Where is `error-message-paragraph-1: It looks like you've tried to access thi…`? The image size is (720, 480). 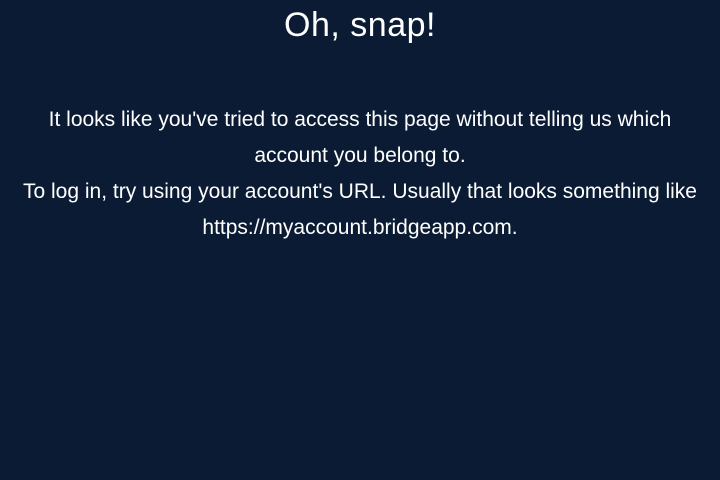 error-message-paragraph-1: It looks like you've tried to access thi… is located at coordinates (360, 137).